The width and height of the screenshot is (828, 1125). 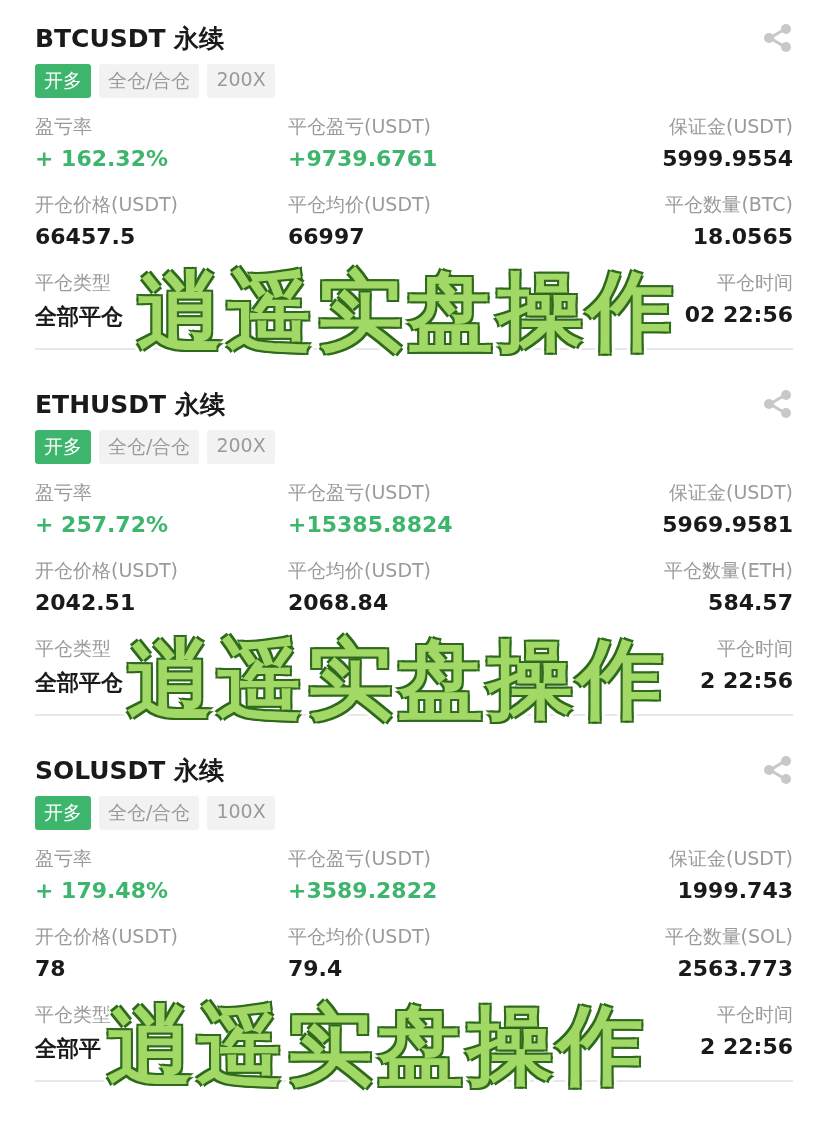 I want to click on field-value: 1999.743, so click(x=735, y=891).